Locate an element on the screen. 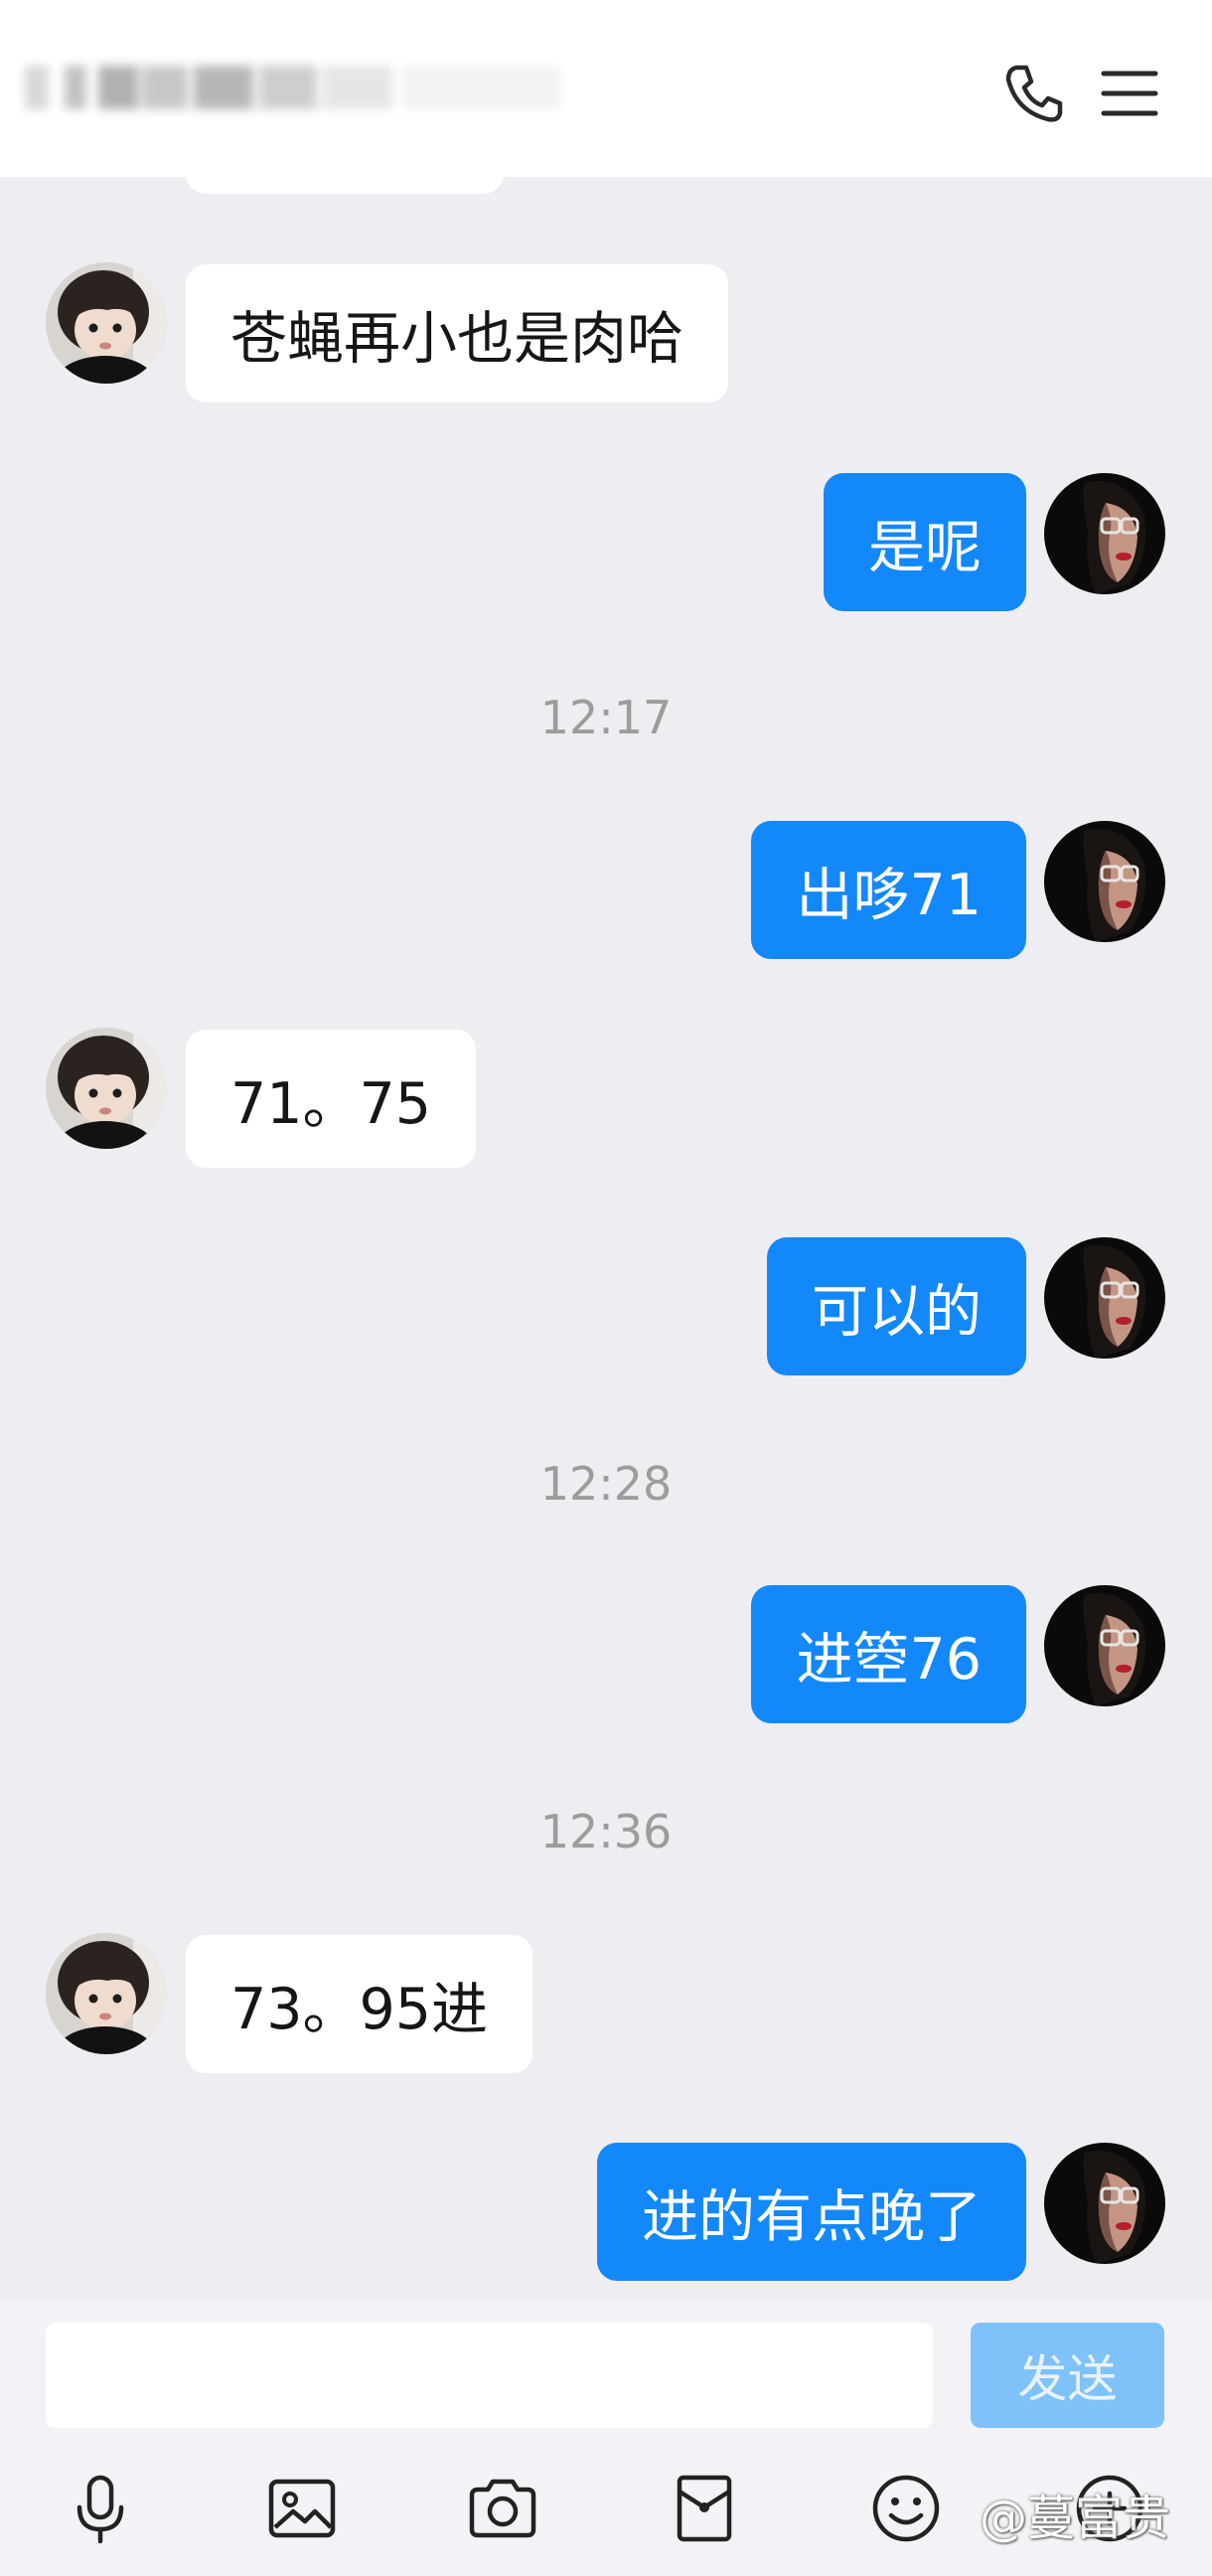 This screenshot has height=2576, width=1212. menu-icon is located at coordinates (1129, 93).